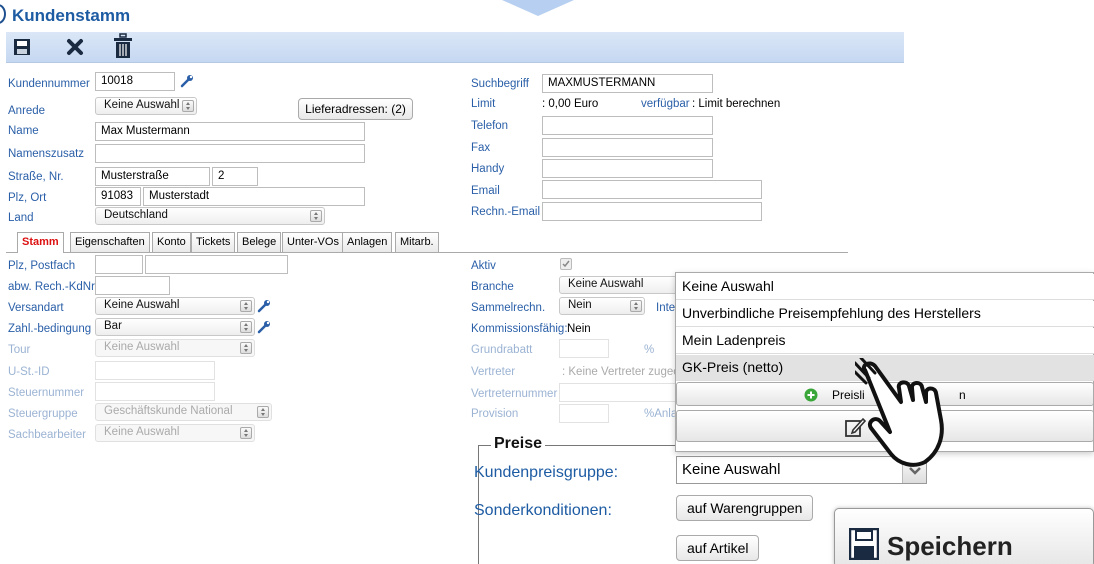 This screenshot has height=564, width=1094. Describe the element at coordinates (75, 47) in the screenshot. I see `close-icon` at that location.